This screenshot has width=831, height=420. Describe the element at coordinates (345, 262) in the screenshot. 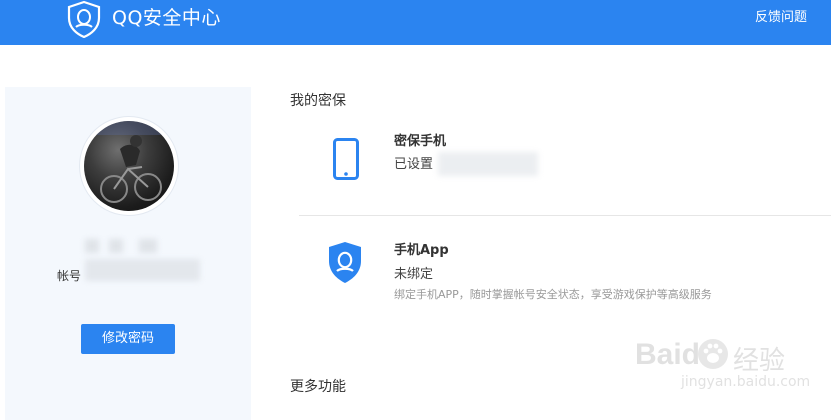

I see `qq-shield-icon` at that location.